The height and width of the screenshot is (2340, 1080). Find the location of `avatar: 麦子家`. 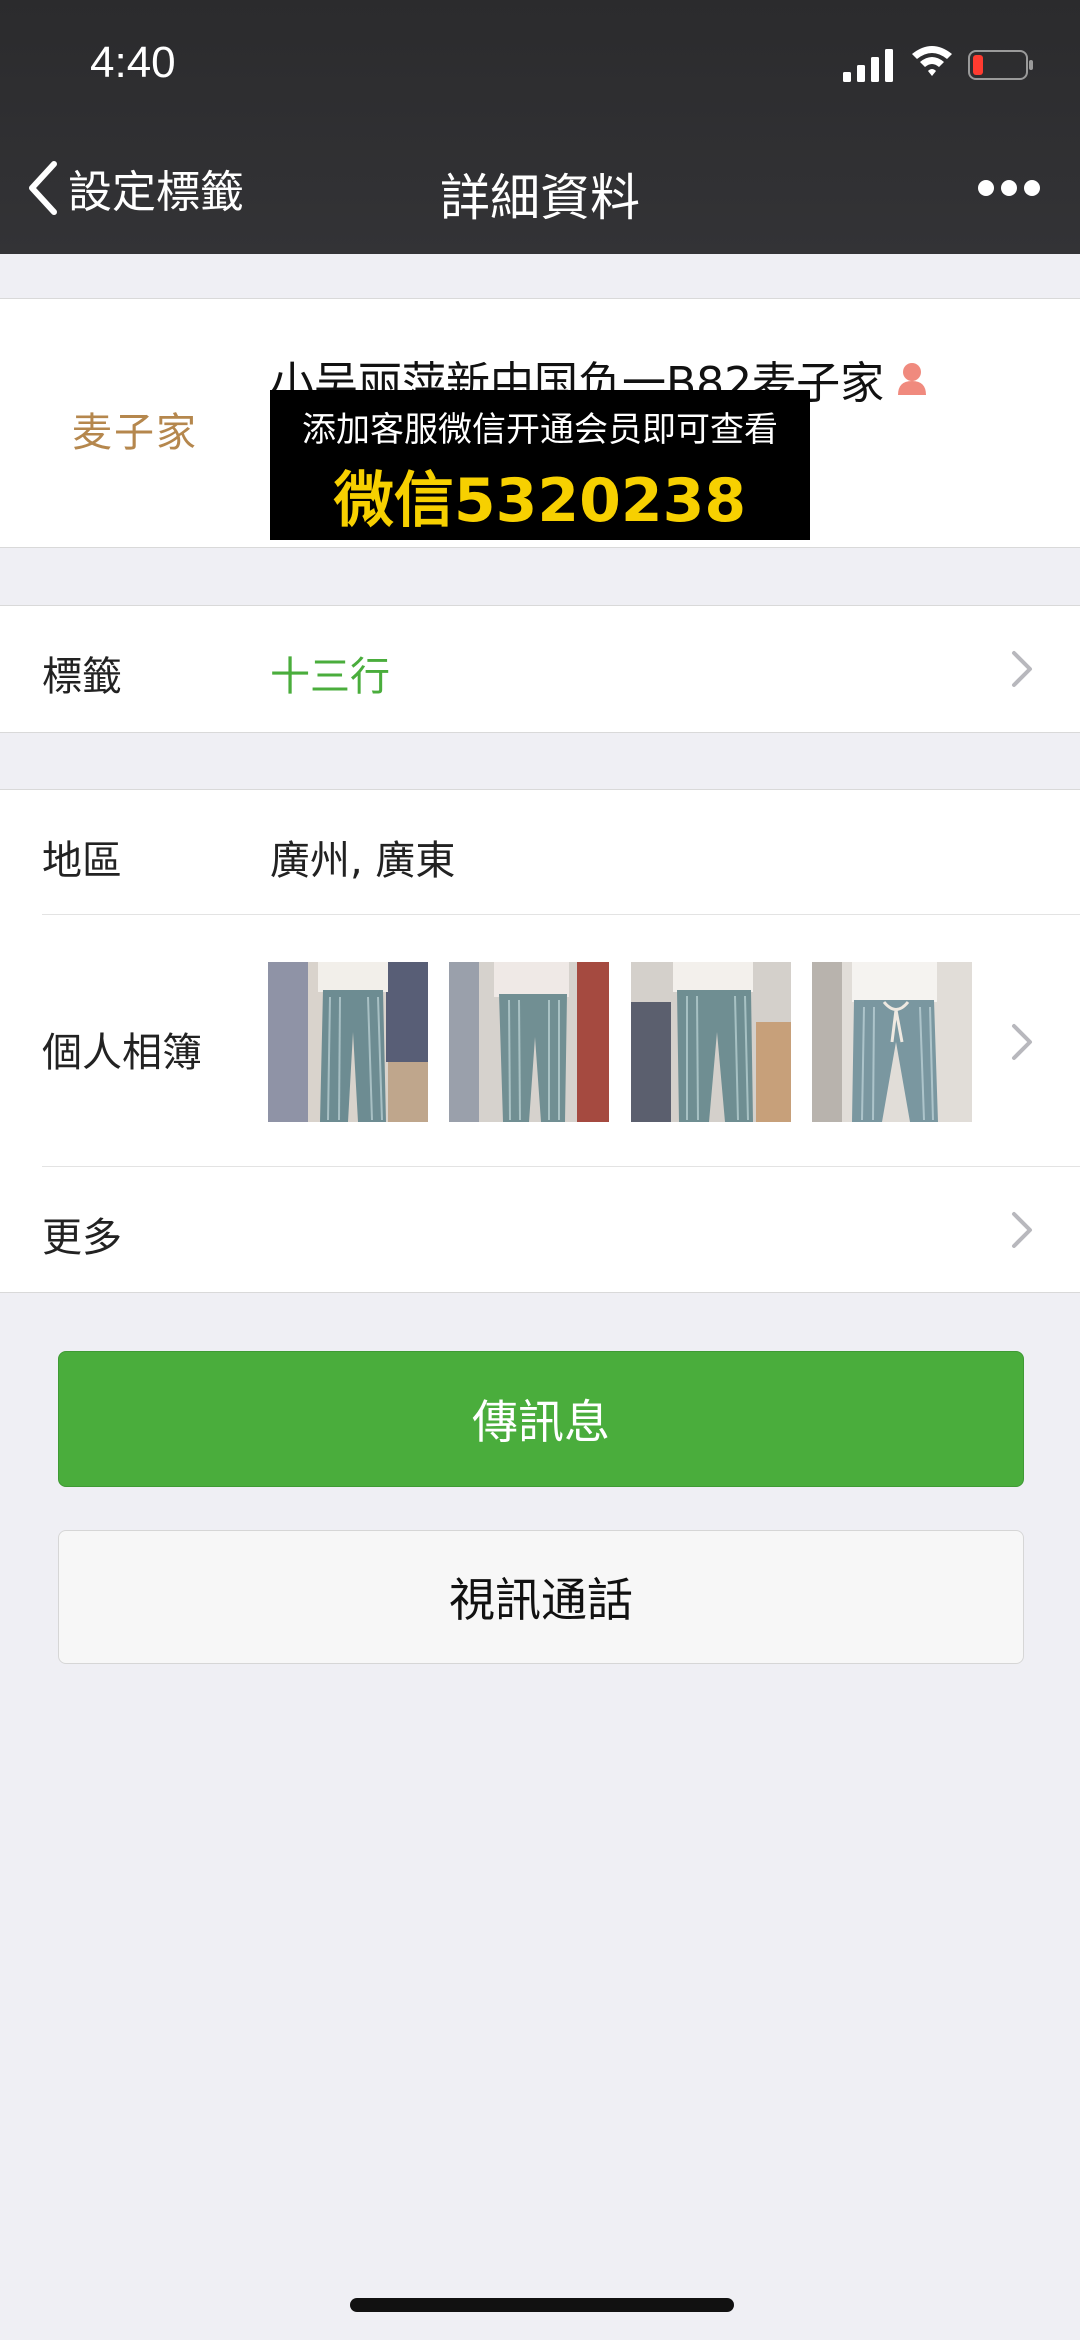

avatar: 麦子家 is located at coordinates (135, 429).